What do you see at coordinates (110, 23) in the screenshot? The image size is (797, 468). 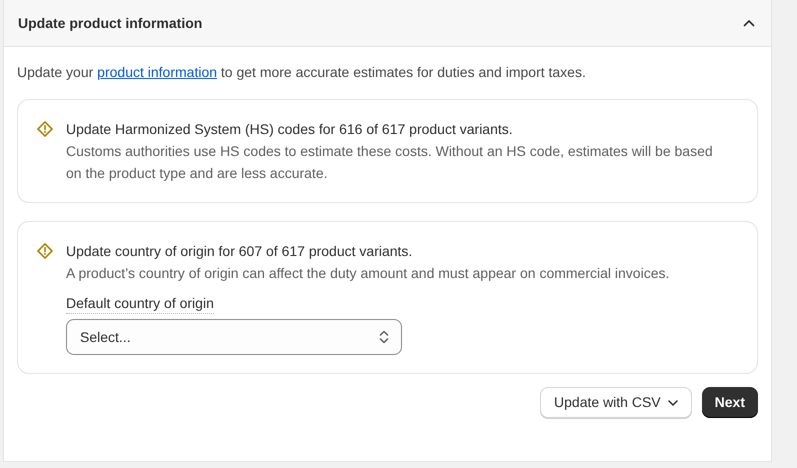 I see `section-title: Update product information` at bounding box center [110, 23].